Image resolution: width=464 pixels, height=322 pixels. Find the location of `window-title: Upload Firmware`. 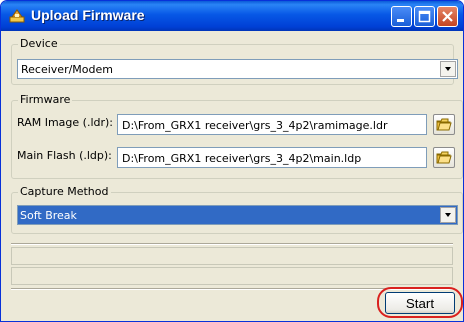

window-title: Upload Firmware is located at coordinates (88, 15).